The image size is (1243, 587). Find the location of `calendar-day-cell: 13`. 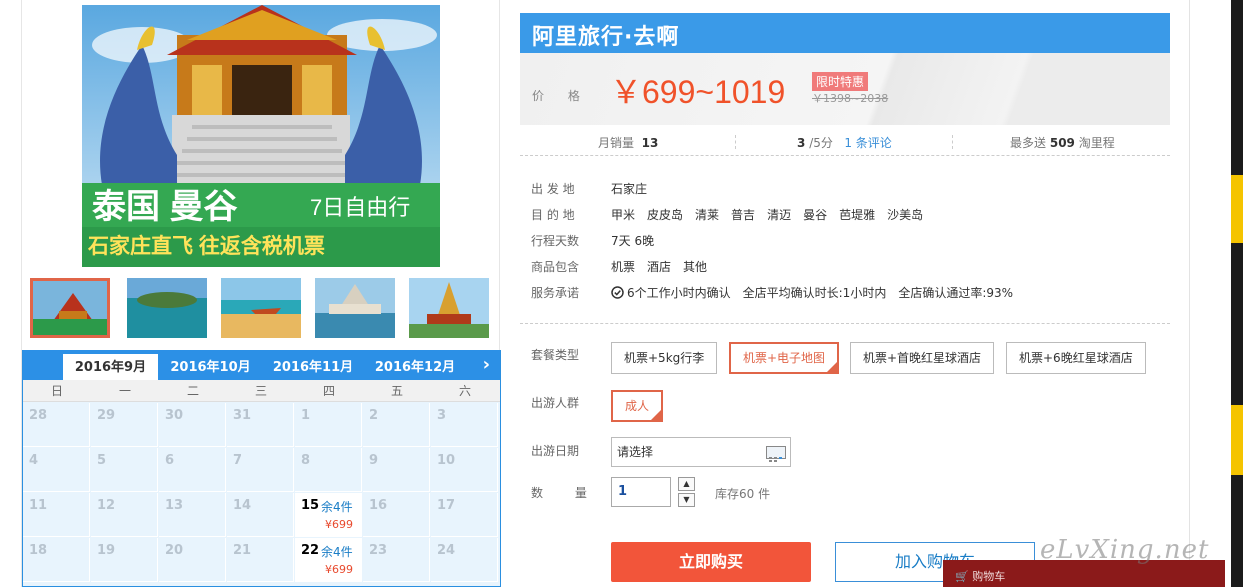

calendar-day-cell: 13 is located at coordinates (192, 515).